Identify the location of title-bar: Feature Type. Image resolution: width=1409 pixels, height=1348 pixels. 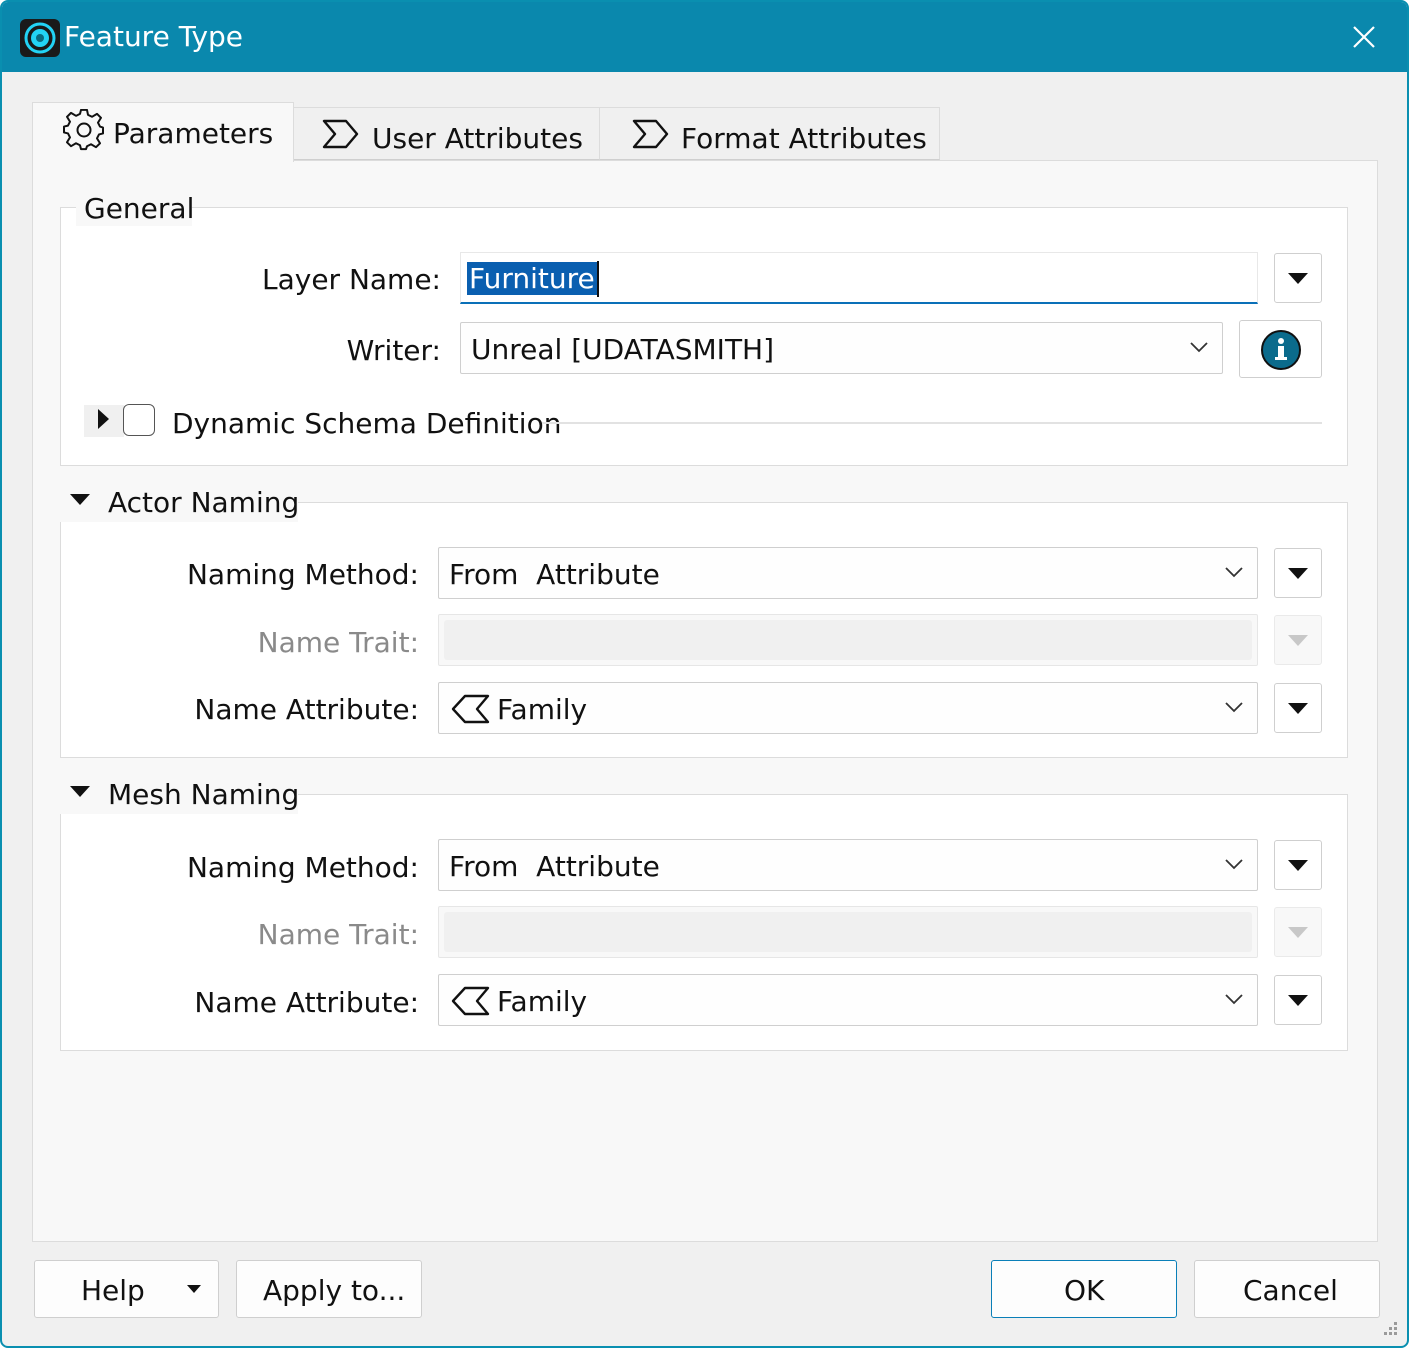
(704, 37).